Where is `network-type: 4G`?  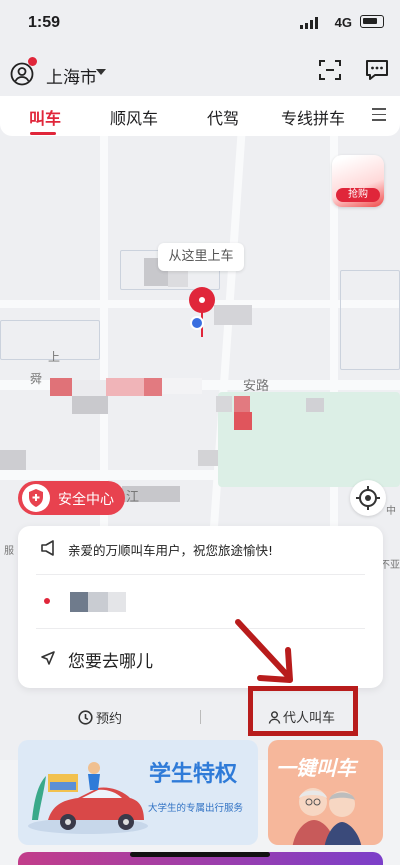
network-type: 4G is located at coordinates (343, 22).